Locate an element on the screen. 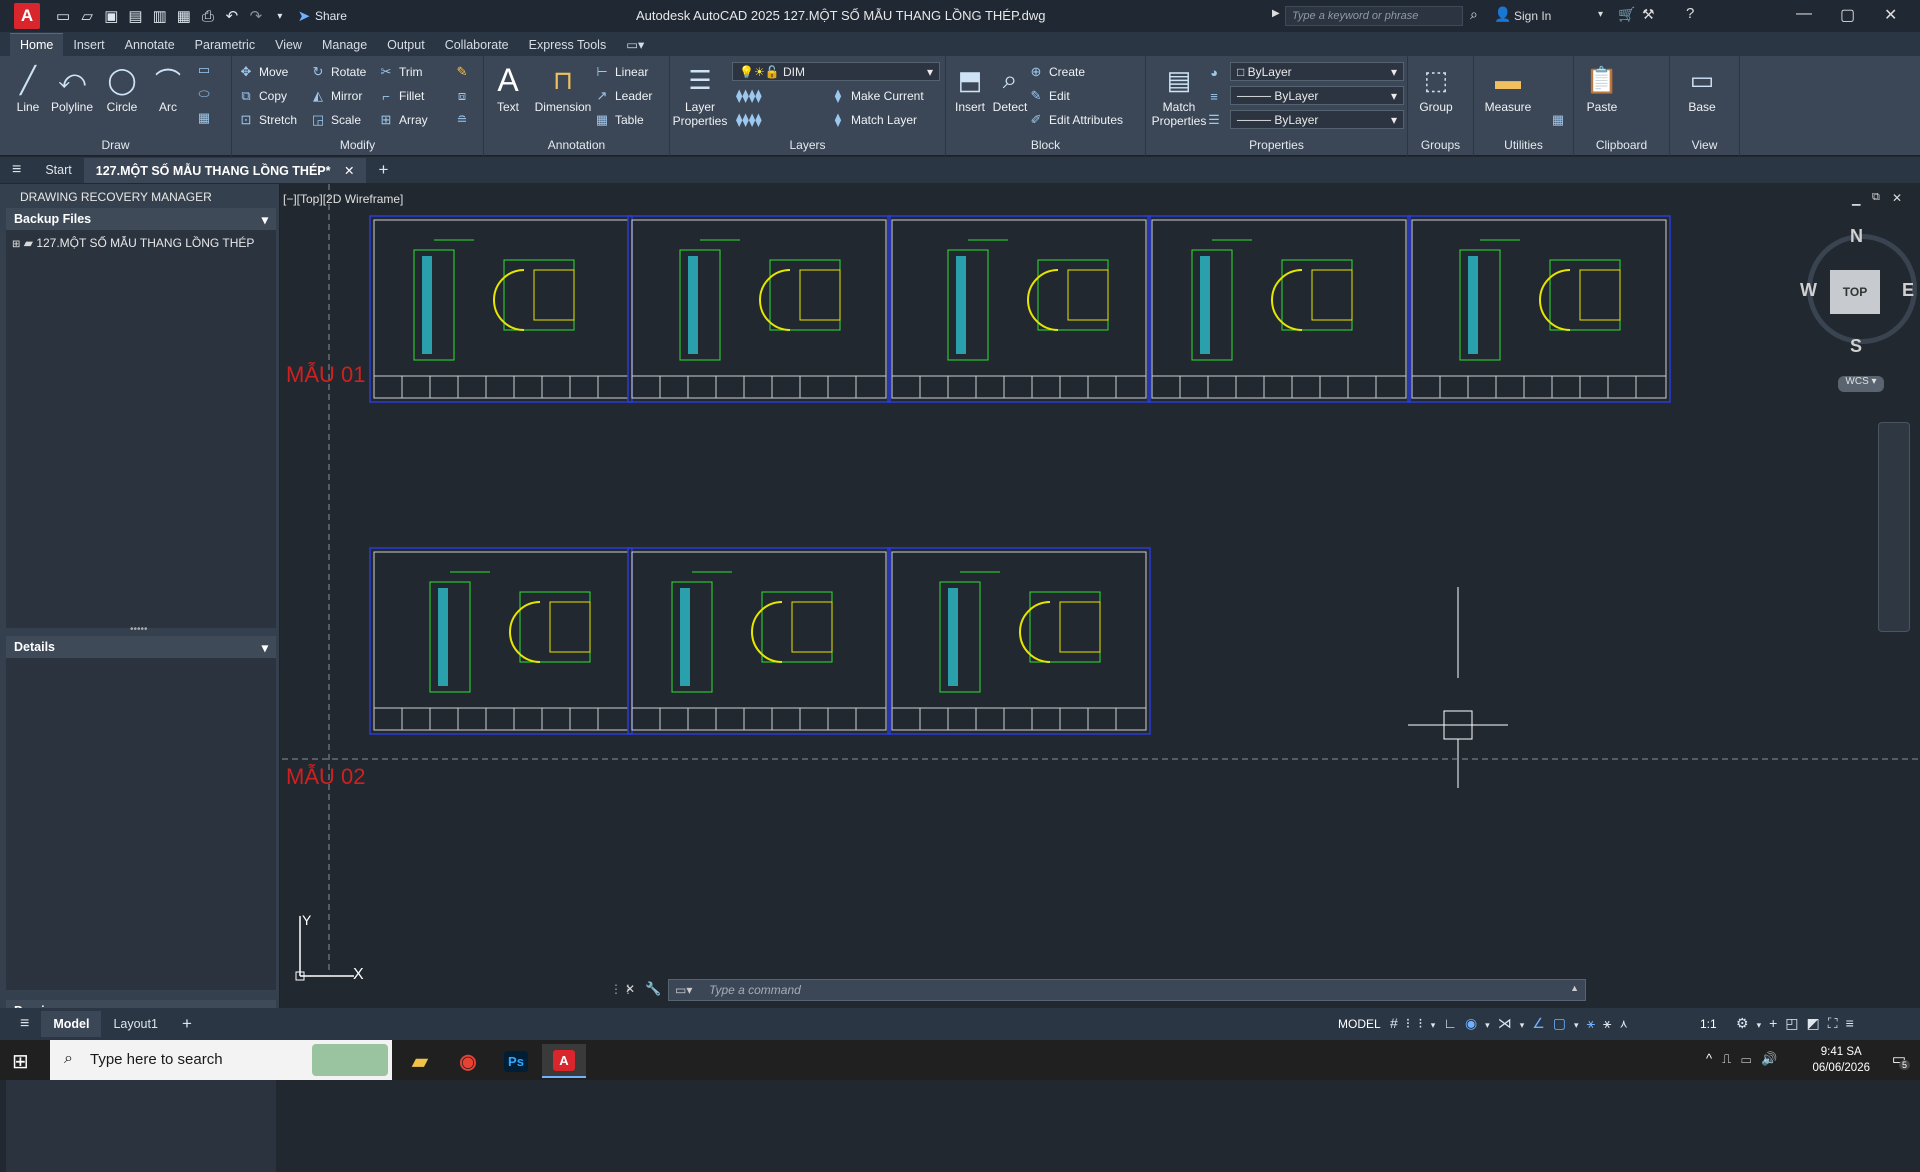 The width and height of the screenshot is (1920, 1172). gradient-icon: ▦ is located at coordinates (204, 118).